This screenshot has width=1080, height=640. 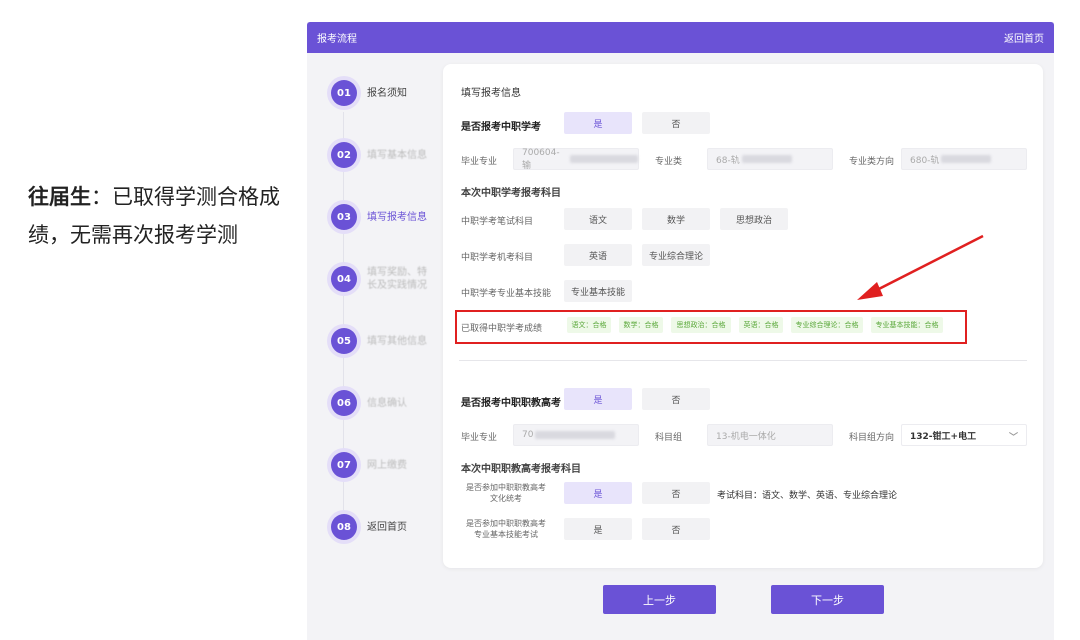 I want to click on step-7: 07 网上缴费, so click(x=380, y=465).